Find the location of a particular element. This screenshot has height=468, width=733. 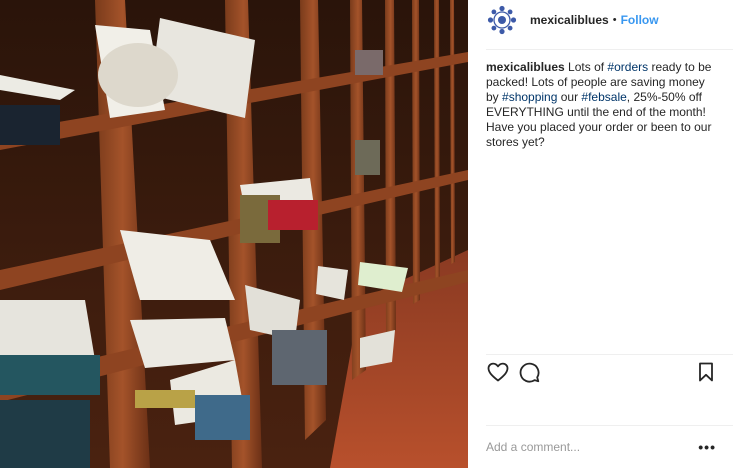

like-button is located at coordinates (498, 372).